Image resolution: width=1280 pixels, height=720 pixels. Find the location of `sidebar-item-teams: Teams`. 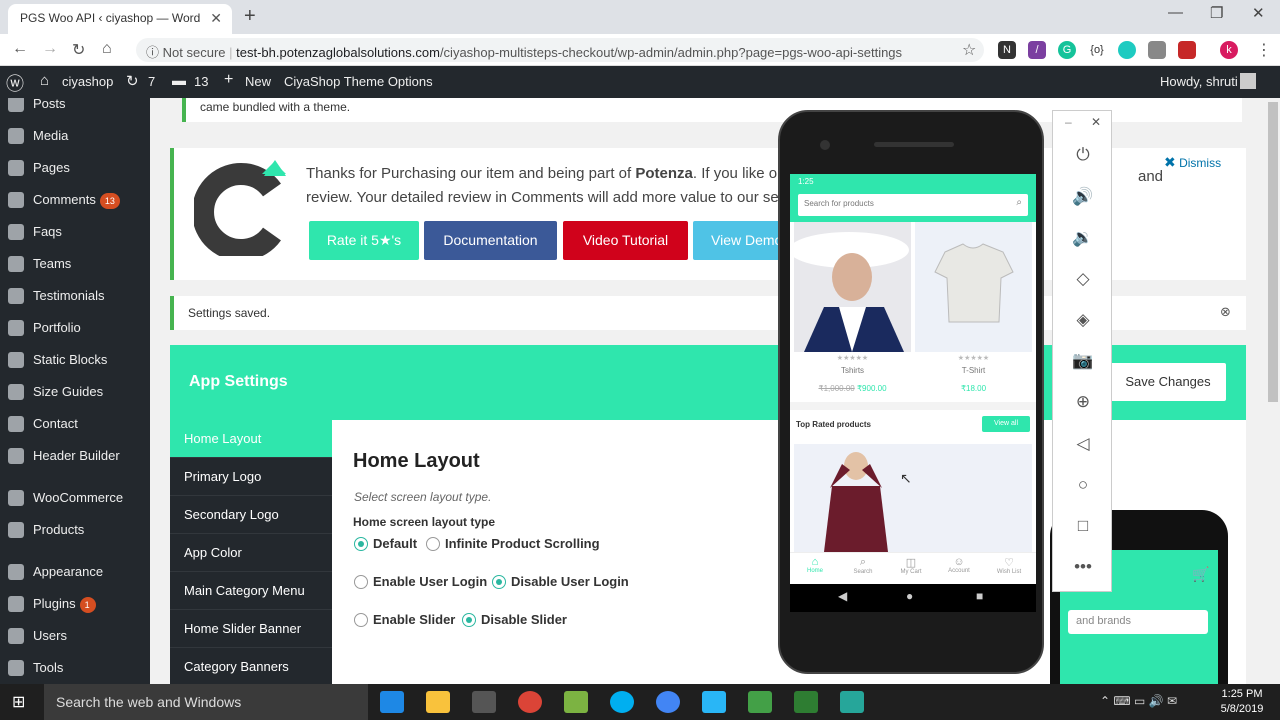

sidebar-item-teams: Teams is located at coordinates (75, 264).